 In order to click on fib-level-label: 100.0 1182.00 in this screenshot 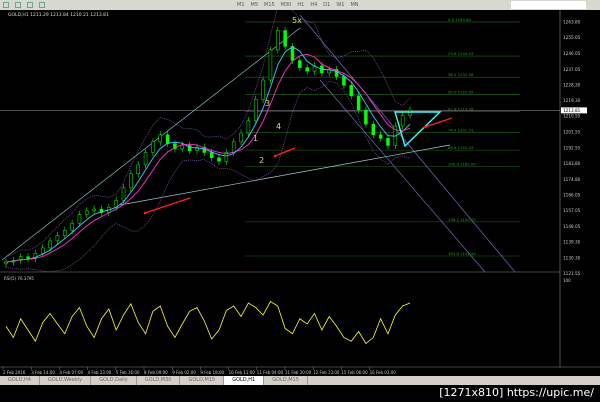, I will do `click(462, 164)`.